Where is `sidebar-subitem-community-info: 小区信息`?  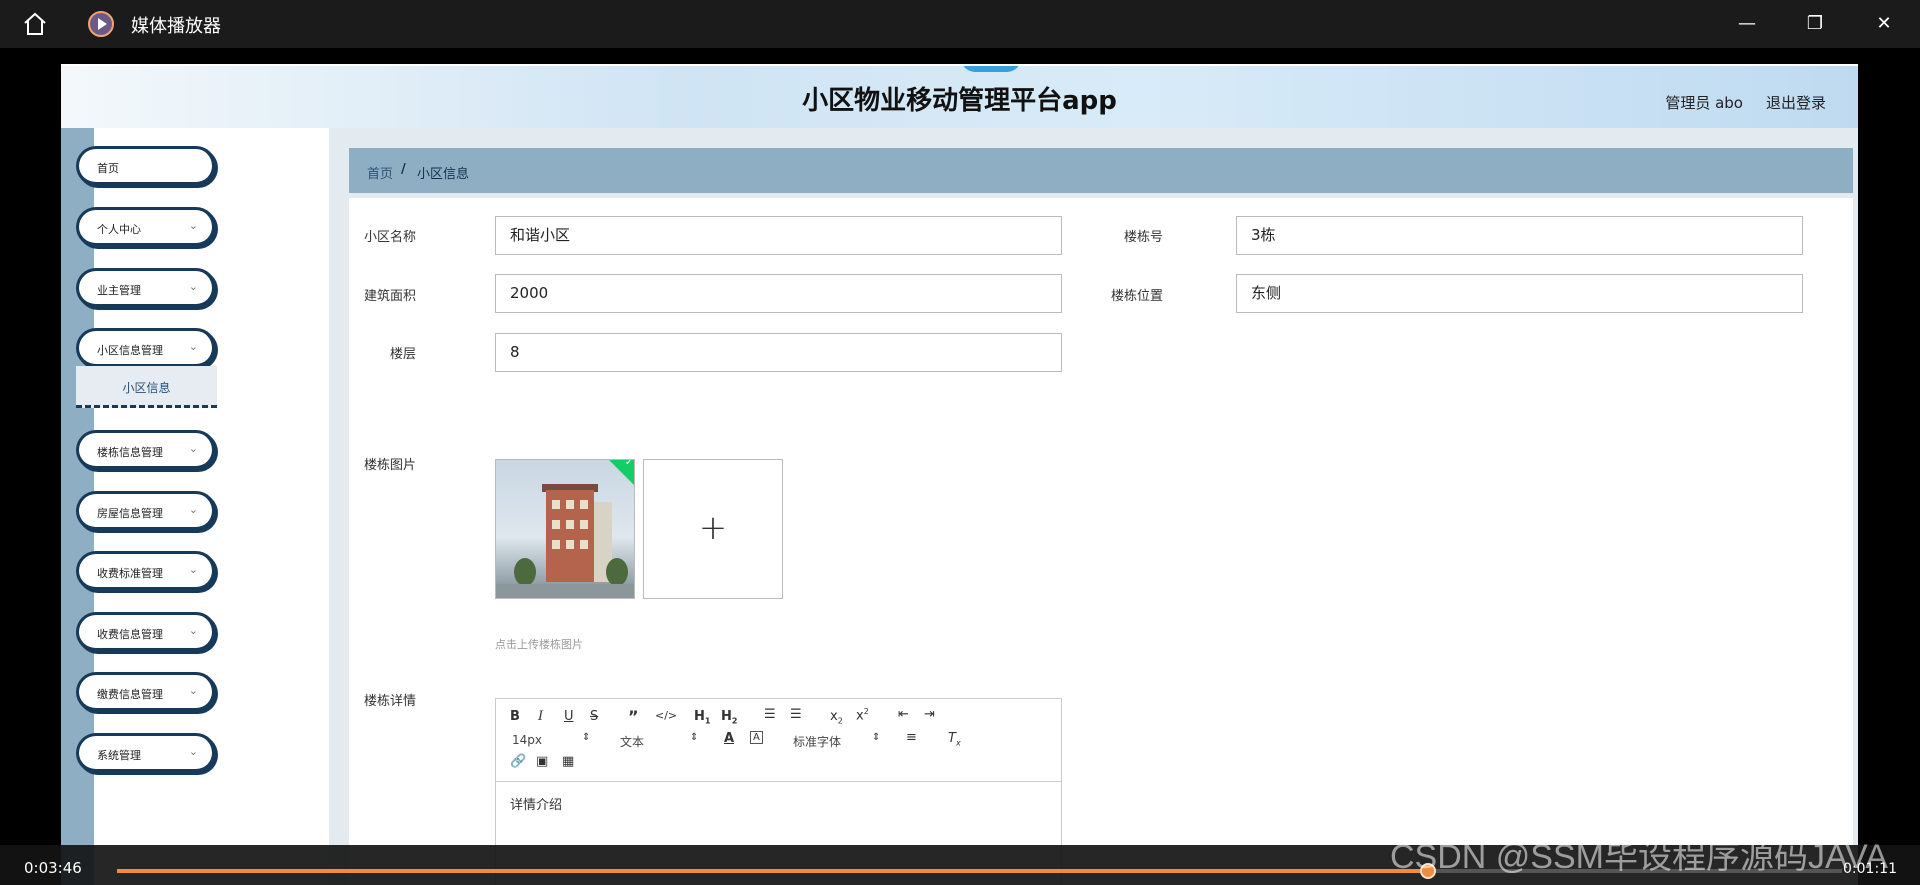 sidebar-subitem-community-info: 小区信息 is located at coordinates (146, 387).